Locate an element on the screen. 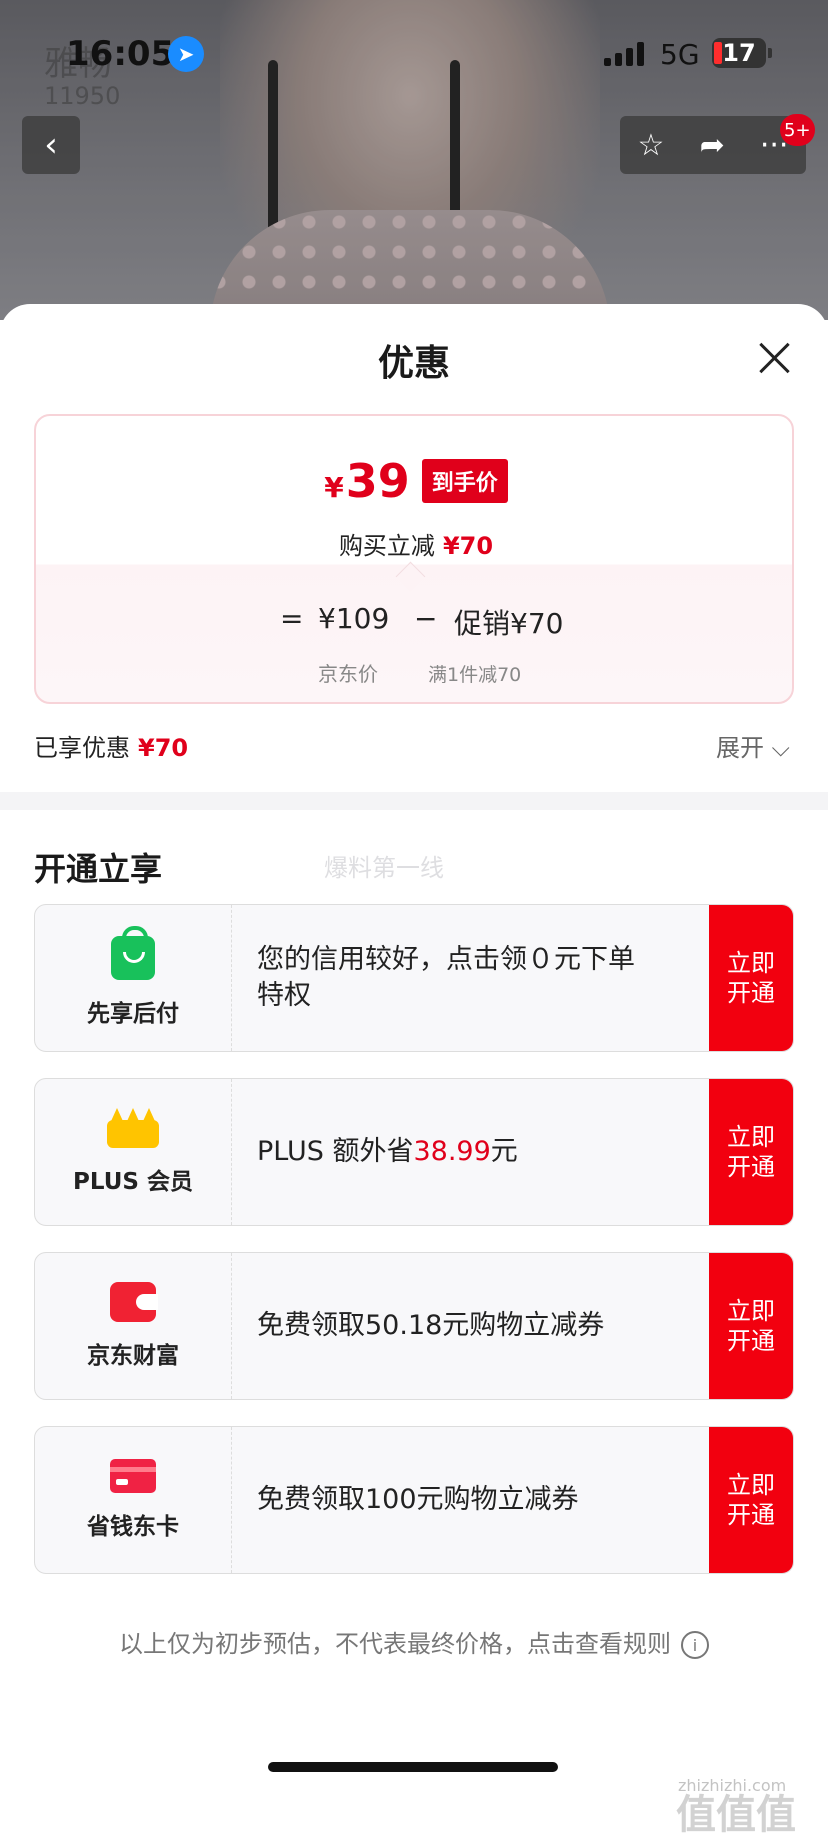 This screenshot has height=1840, width=828. battery-level: 17 is located at coordinates (739, 53).